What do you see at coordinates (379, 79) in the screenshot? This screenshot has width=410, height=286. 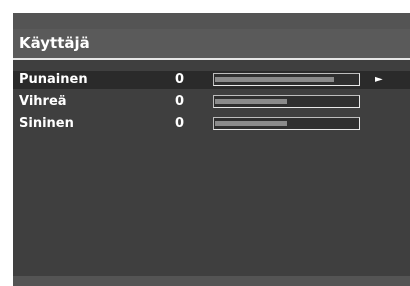 I see `right-arrow-icon: ►` at bounding box center [379, 79].